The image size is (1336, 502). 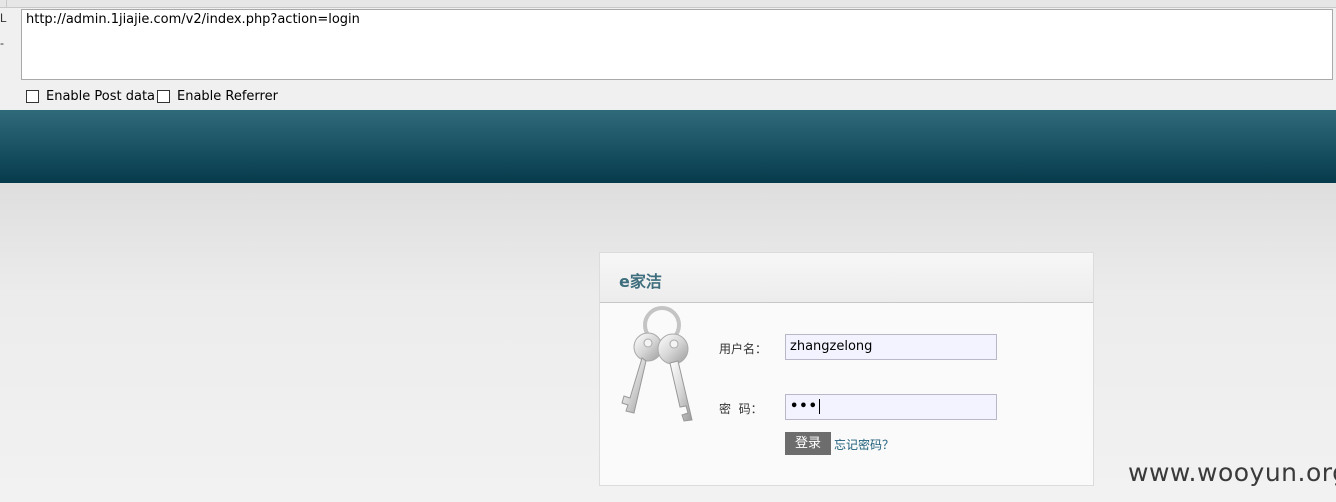 I want to click on username-input: zhangzelong, so click(x=891, y=347).